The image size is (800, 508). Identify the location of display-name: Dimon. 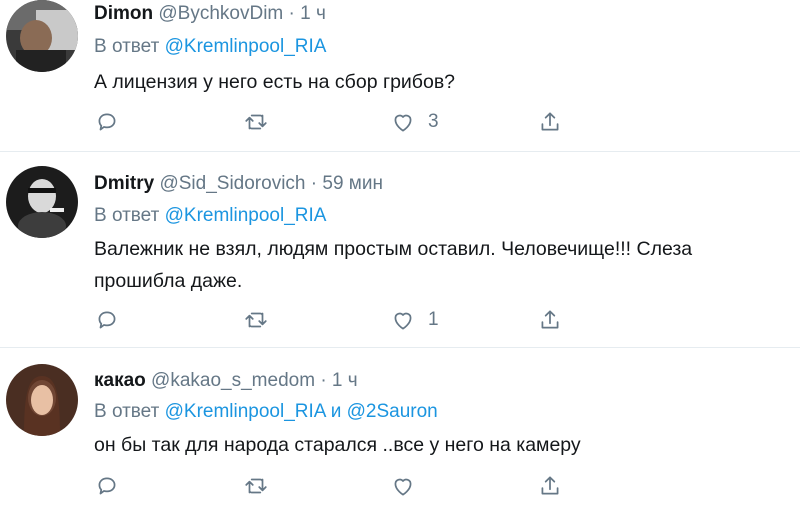
(123, 13).